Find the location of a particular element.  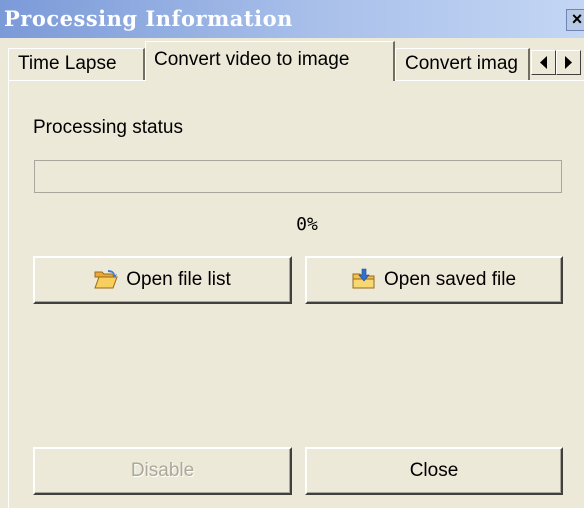

progress-percent: 0% is located at coordinates (307, 224).